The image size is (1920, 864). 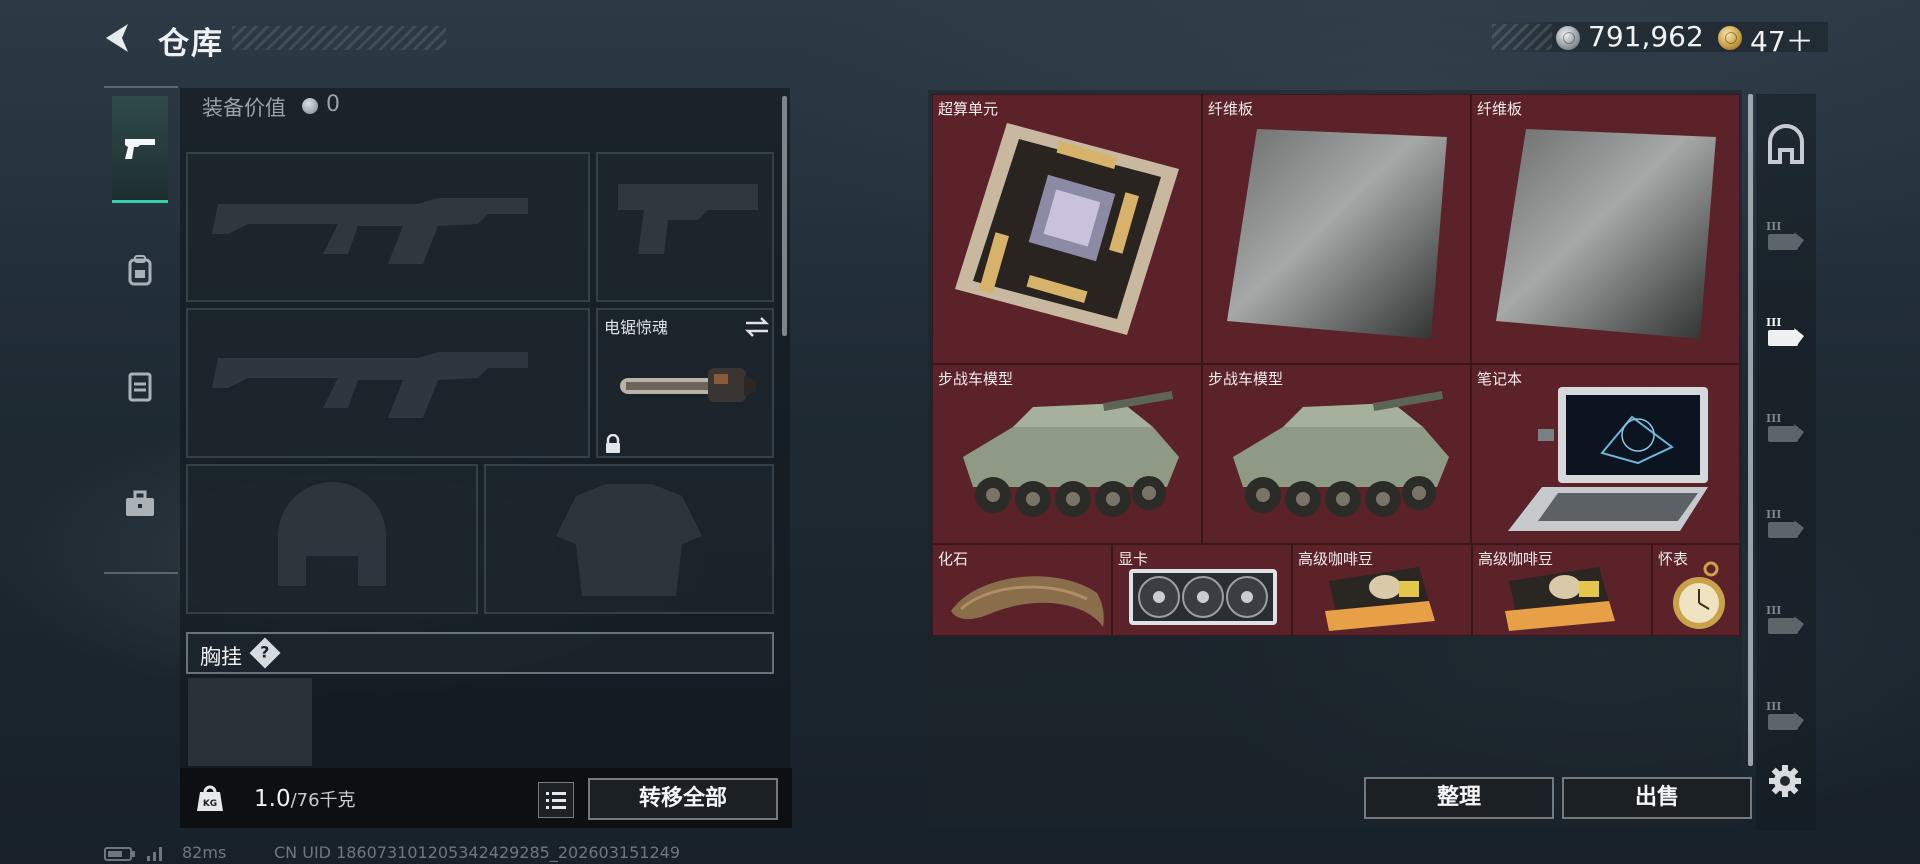 What do you see at coordinates (332, 534) in the screenshot?
I see `helmet-silhouette-icon` at bounding box center [332, 534].